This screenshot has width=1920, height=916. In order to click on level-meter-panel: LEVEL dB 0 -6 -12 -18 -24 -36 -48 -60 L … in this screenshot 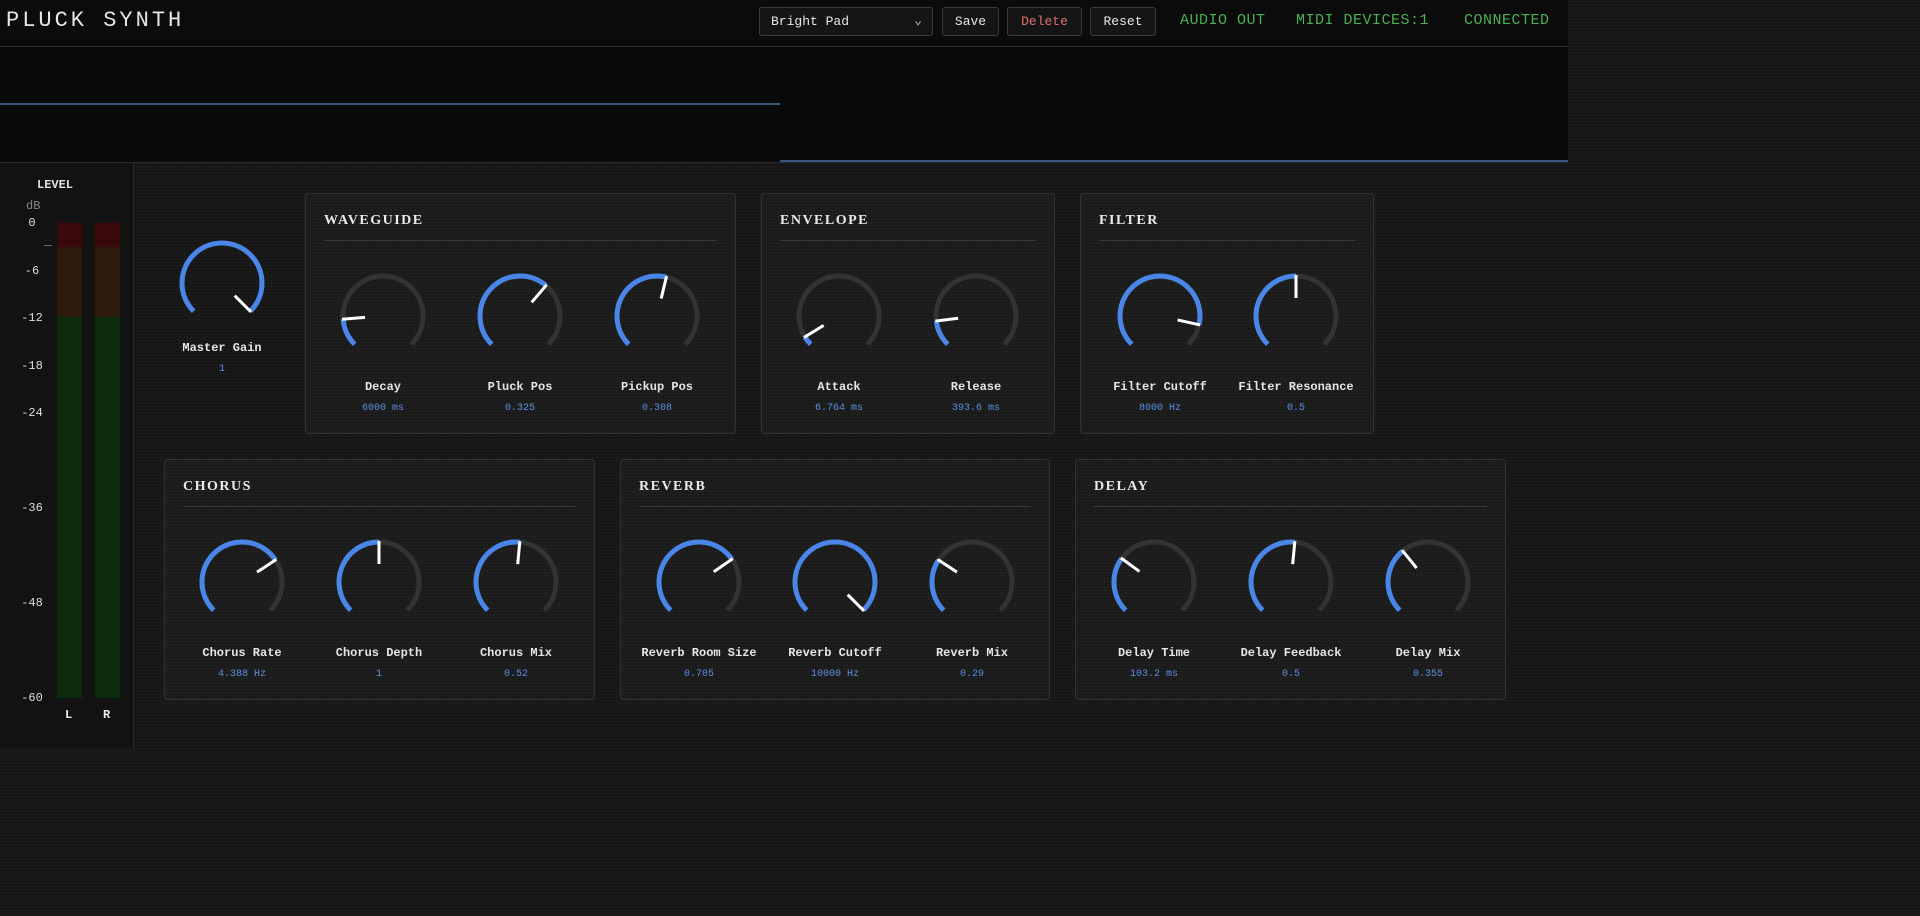, I will do `click(67, 455)`.